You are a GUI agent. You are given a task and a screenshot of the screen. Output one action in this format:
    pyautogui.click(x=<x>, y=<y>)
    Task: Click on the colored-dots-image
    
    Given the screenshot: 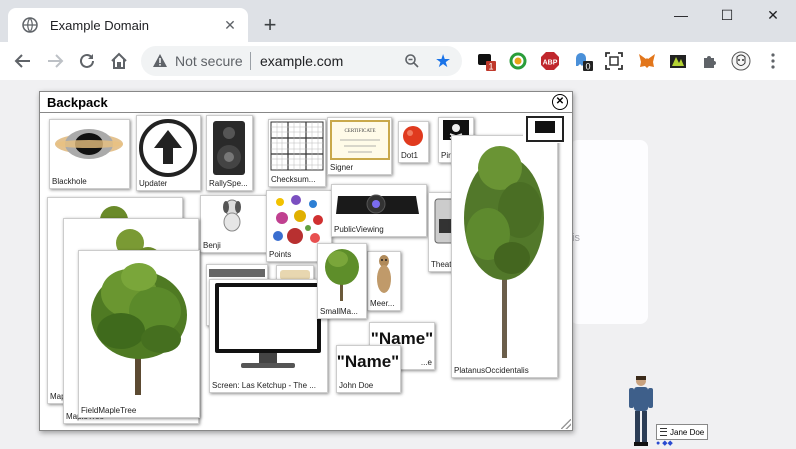 What is the action you would take?
    pyautogui.click(x=298, y=219)
    